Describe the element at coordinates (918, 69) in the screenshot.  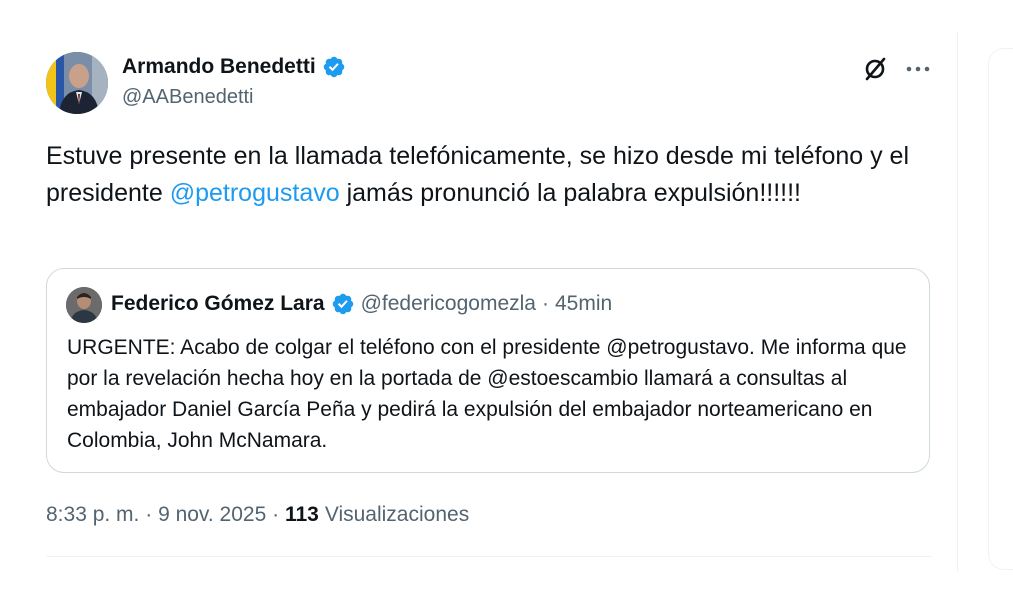
I see `more-horizontal-icon` at that location.